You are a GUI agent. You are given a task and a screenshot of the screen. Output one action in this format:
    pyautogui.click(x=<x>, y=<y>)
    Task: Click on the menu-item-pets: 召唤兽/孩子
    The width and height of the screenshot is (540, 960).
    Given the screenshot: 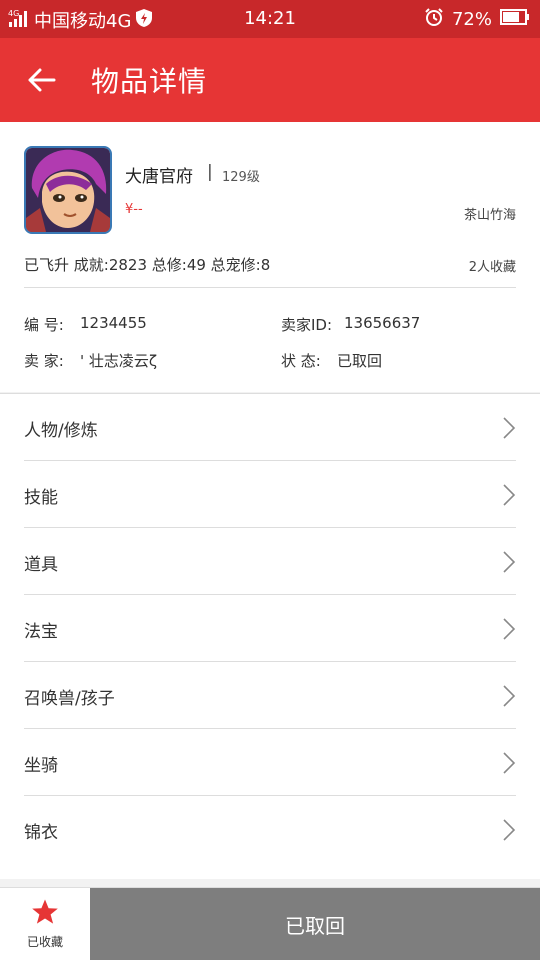 What is the action you would take?
    pyautogui.click(x=270, y=695)
    